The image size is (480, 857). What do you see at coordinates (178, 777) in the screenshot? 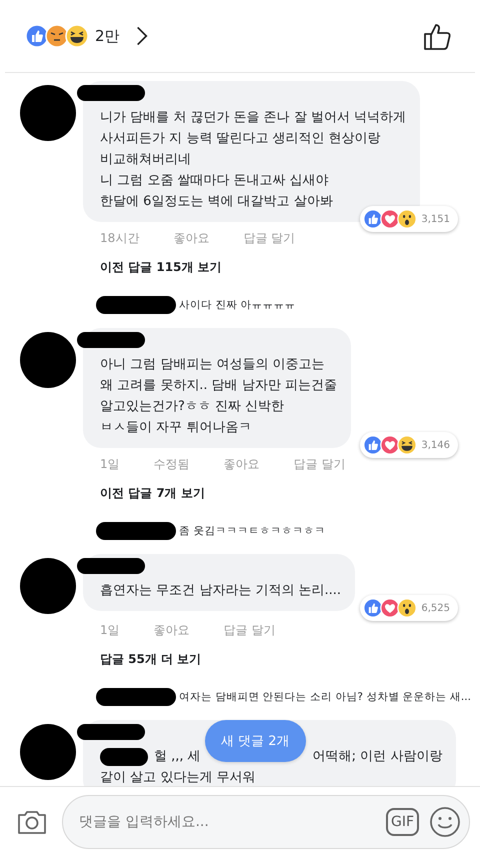
I see `comment-text: 같이 살고 있다는게 무서워` at bounding box center [178, 777].